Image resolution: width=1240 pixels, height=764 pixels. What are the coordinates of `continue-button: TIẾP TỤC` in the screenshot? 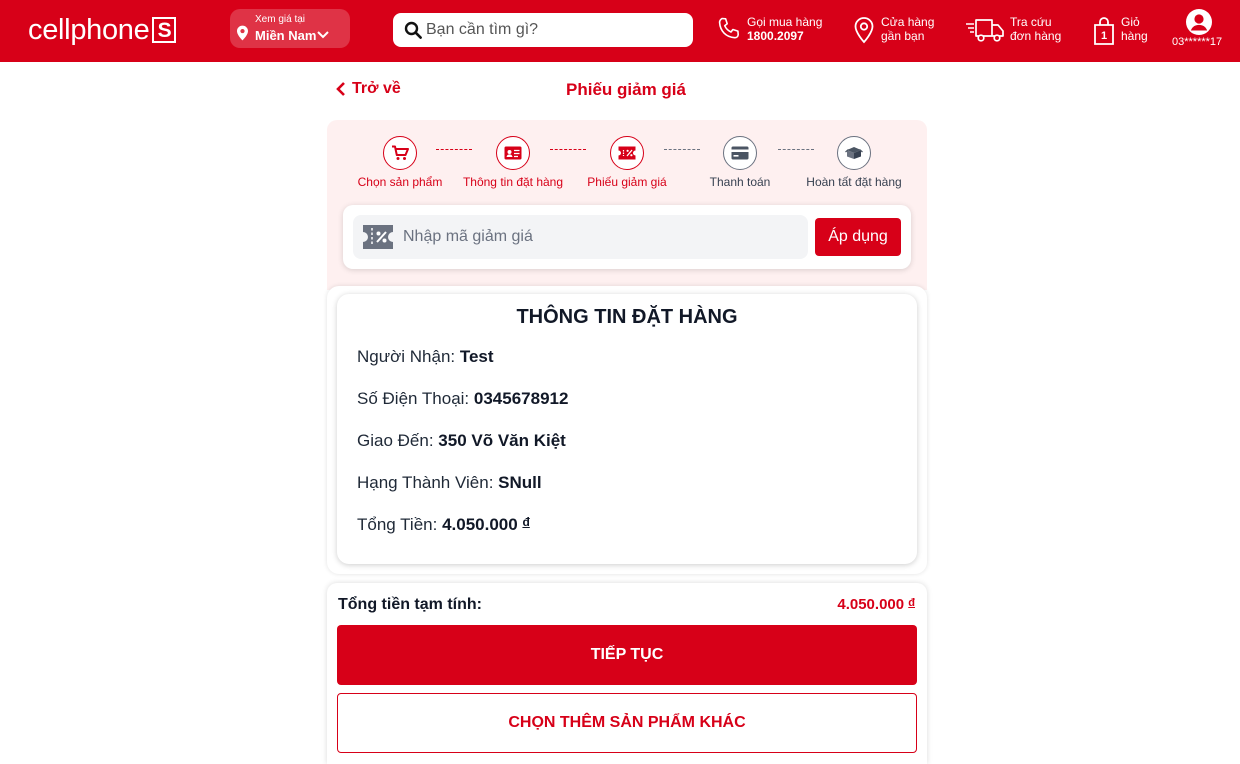 It's located at (627, 655).